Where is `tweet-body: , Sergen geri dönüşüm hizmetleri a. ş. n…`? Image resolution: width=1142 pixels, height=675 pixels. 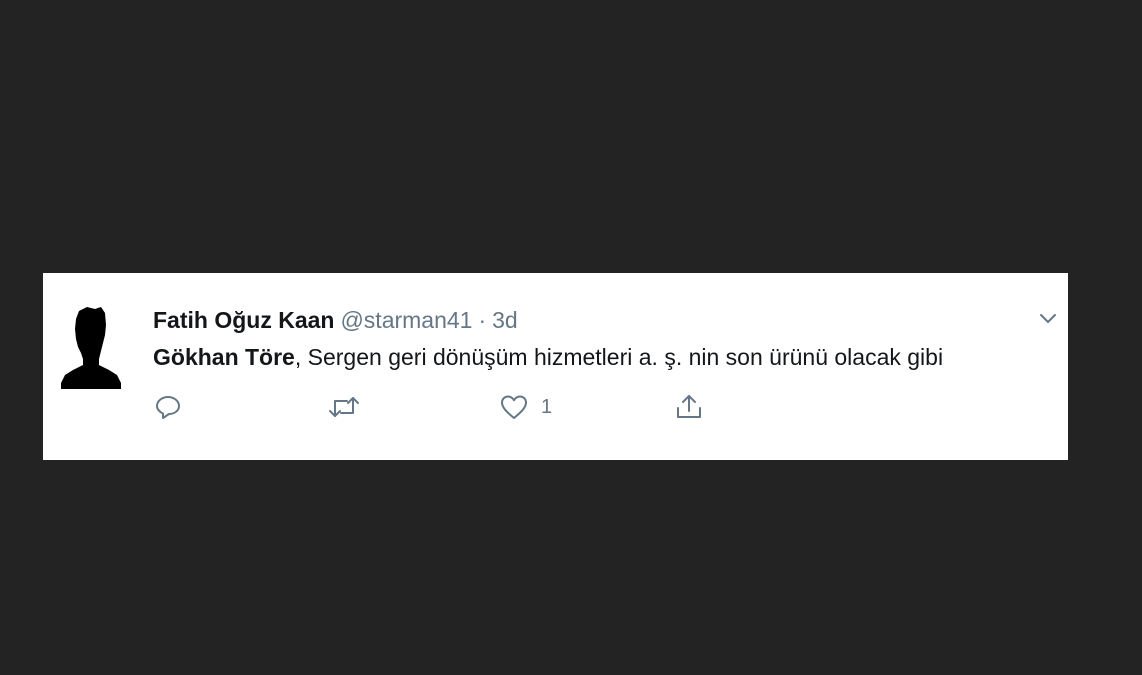 tweet-body: , Sergen geri dönüşüm hizmetleri a. ş. n… is located at coordinates (619, 357).